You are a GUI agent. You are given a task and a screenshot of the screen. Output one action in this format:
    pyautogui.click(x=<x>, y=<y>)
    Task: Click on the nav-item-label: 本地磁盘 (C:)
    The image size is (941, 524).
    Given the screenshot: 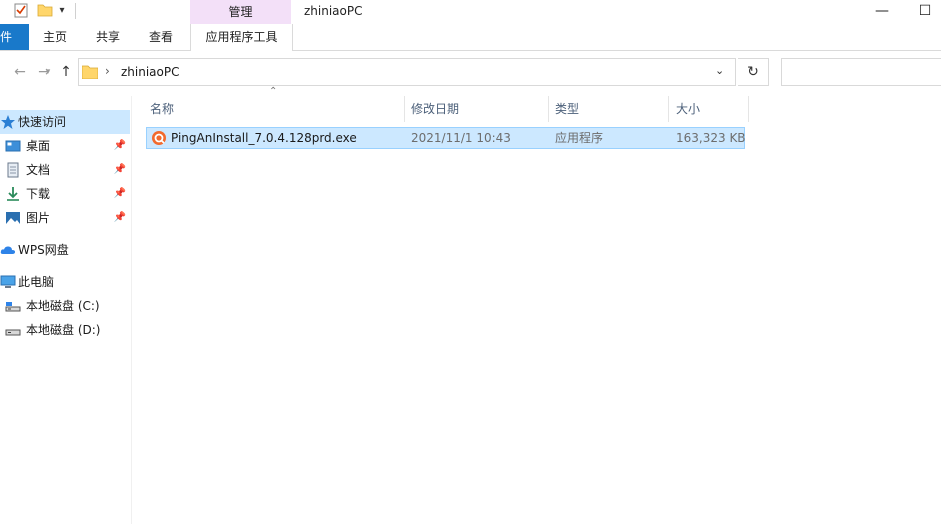 What is the action you would take?
    pyautogui.click(x=63, y=306)
    